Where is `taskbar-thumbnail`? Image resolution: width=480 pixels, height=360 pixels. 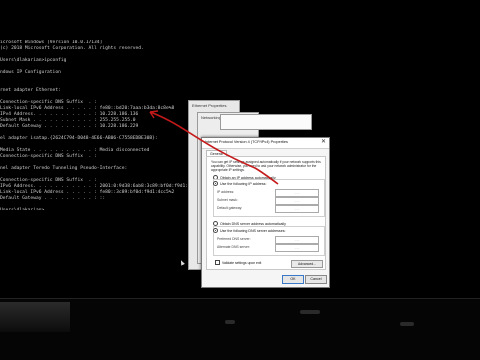 taskbar-thumbnail is located at coordinates (35, 317).